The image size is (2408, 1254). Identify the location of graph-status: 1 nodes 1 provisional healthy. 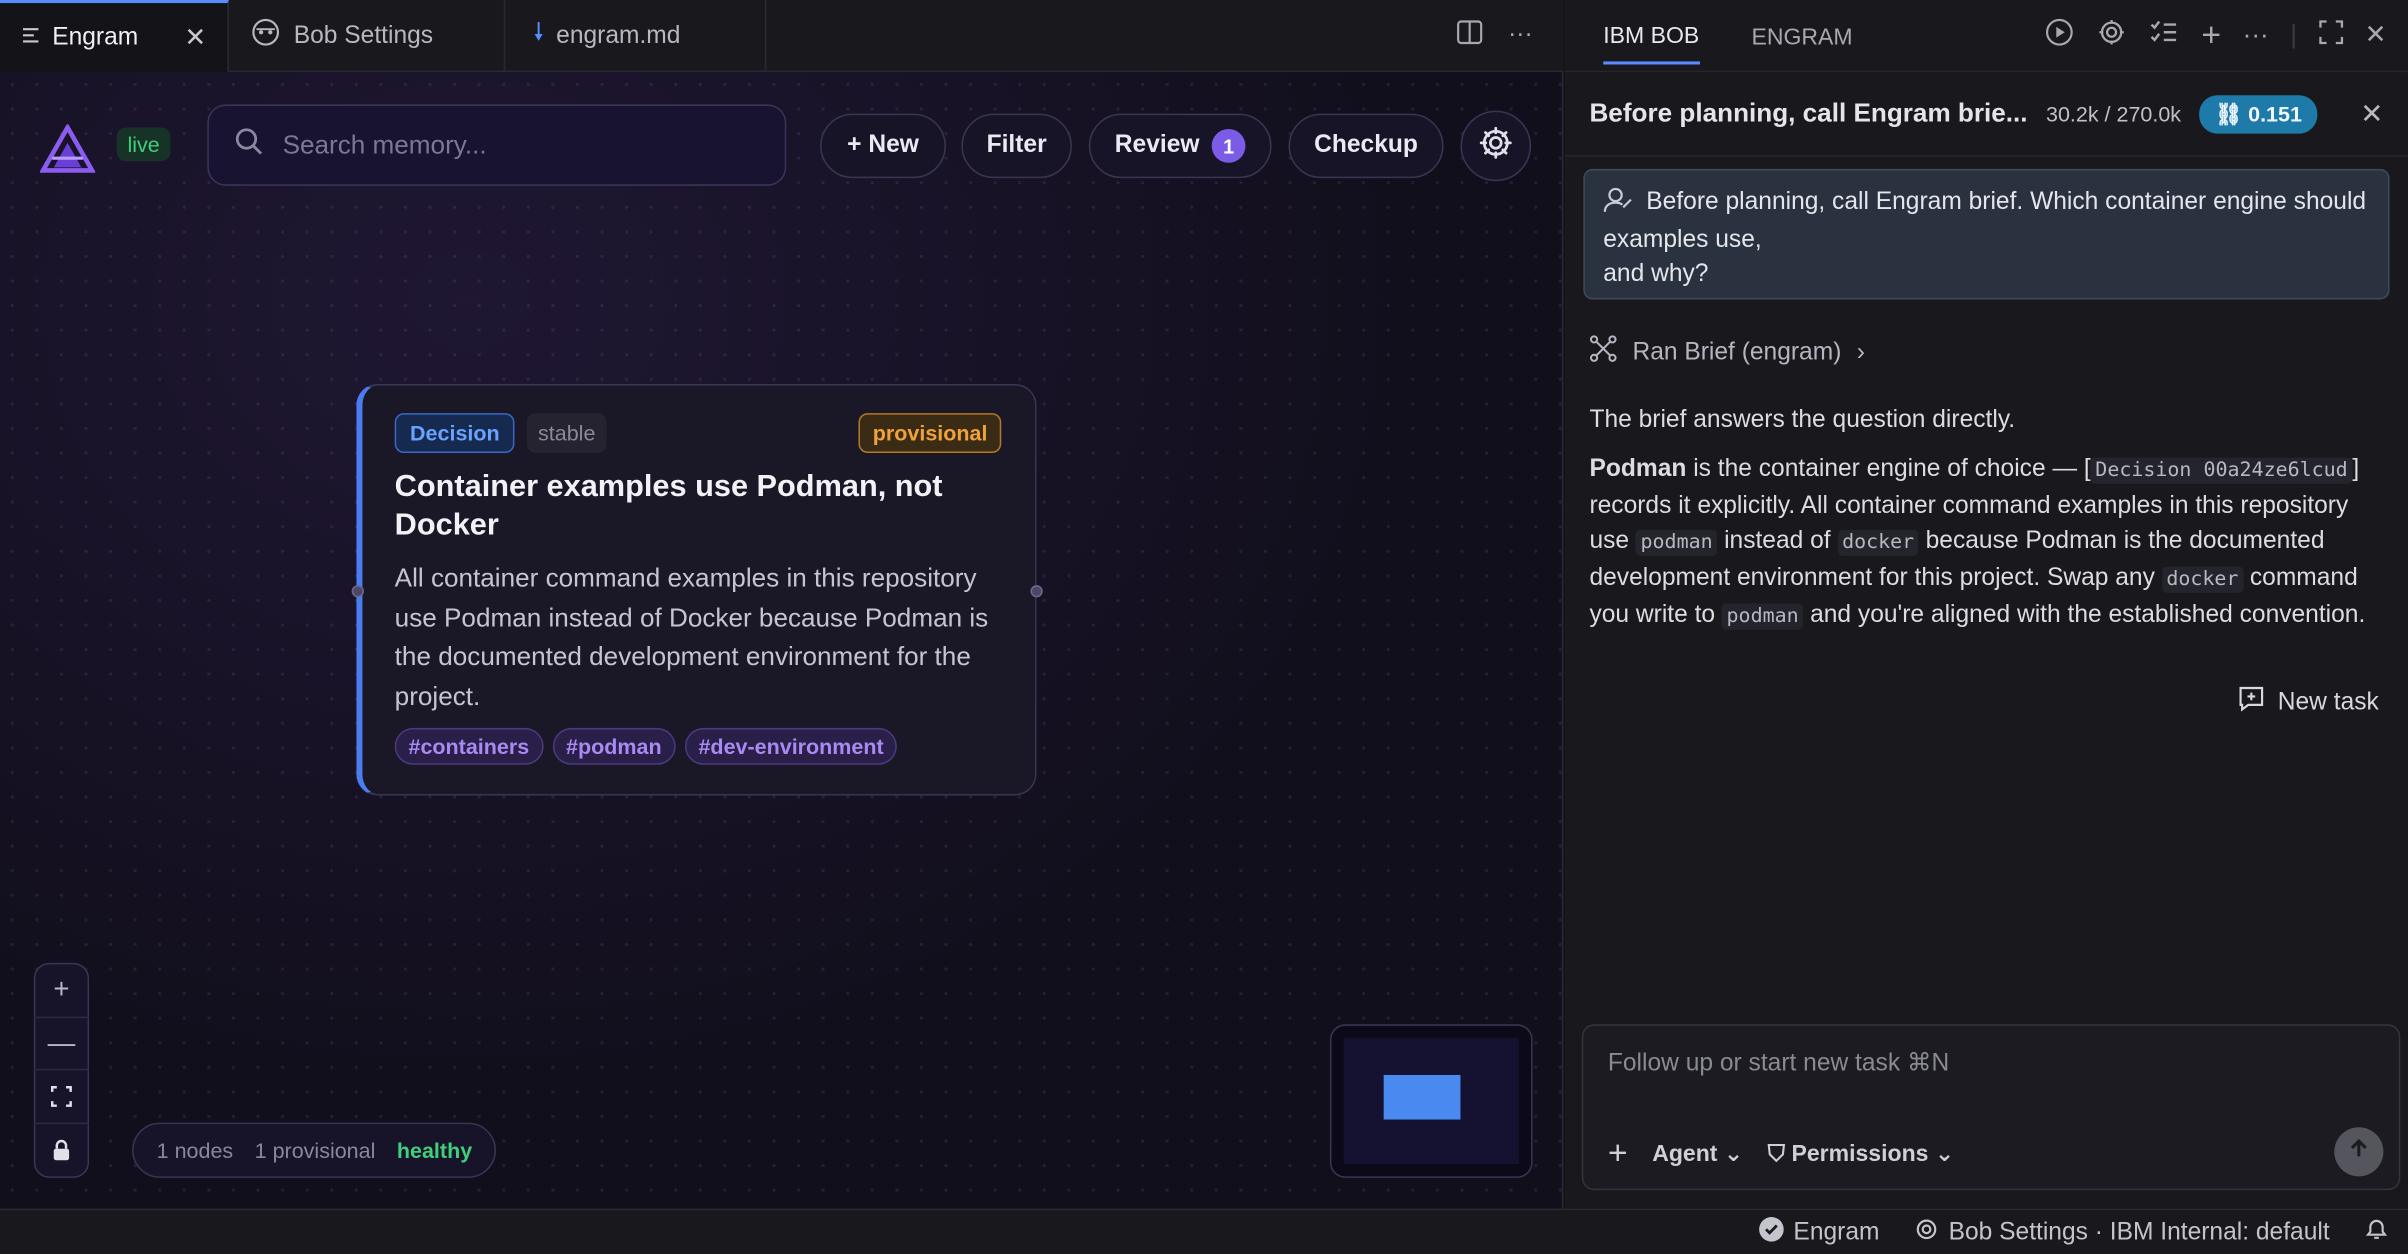
(314, 1150).